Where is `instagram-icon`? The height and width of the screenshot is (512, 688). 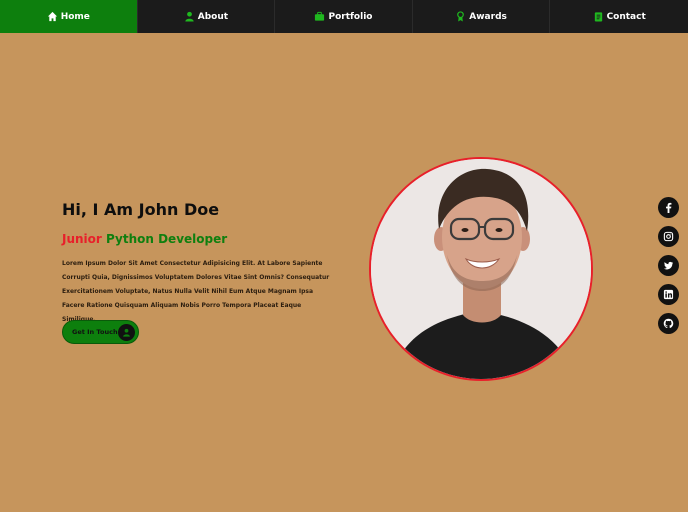
instagram-icon is located at coordinates (668, 236).